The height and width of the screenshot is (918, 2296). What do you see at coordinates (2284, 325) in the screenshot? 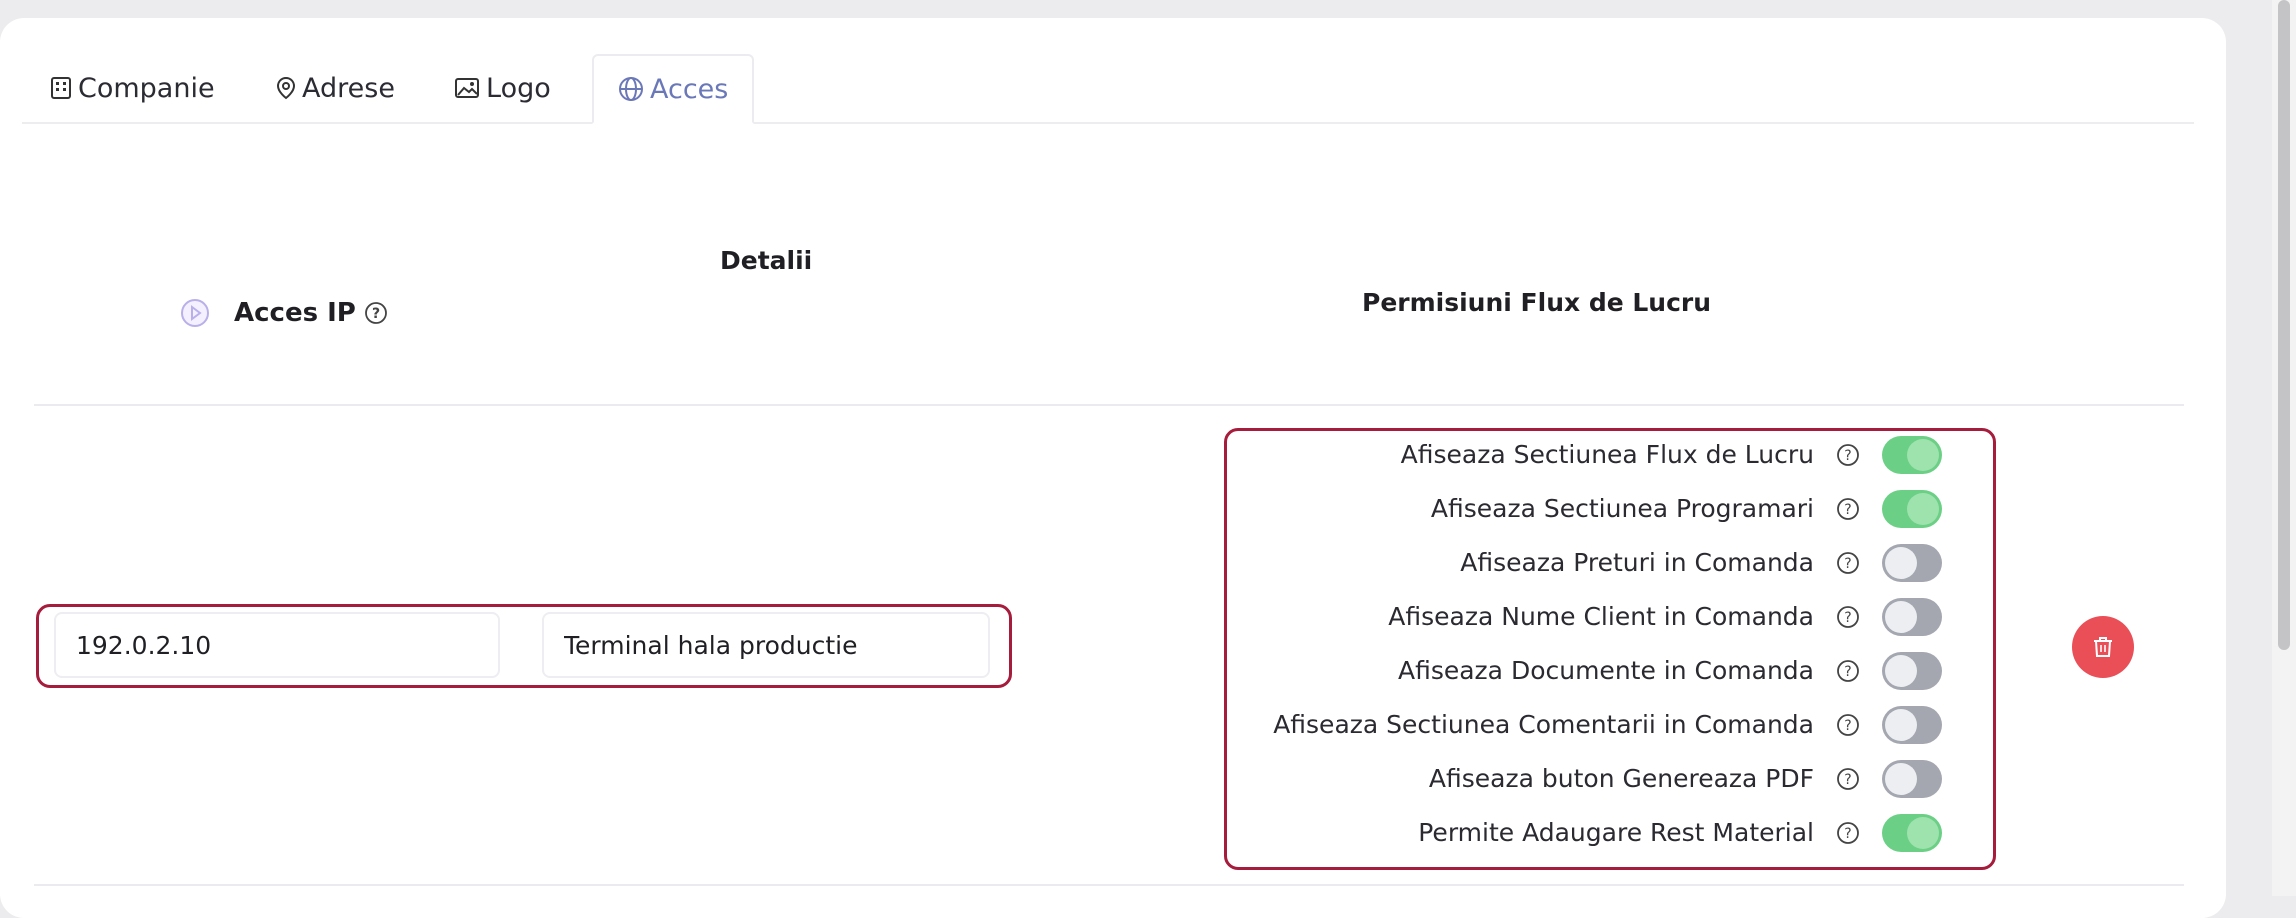
I see `scrollbar-thumb` at bounding box center [2284, 325].